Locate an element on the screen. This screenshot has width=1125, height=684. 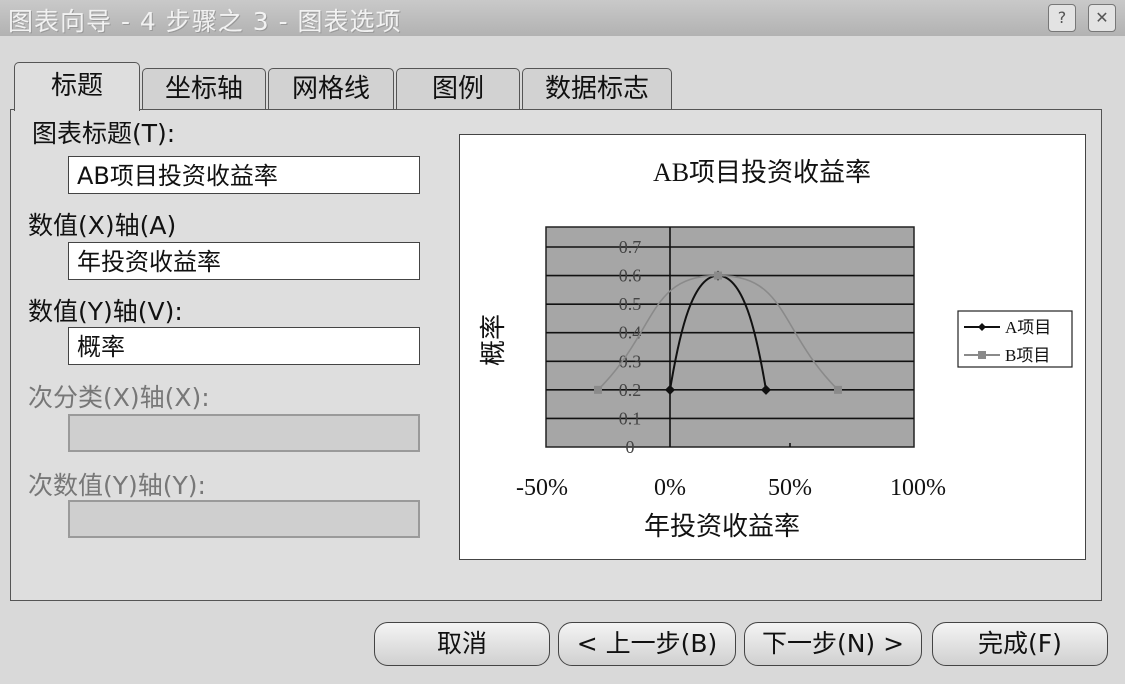
tab-legend: 图例 is located at coordinates (458, 88).